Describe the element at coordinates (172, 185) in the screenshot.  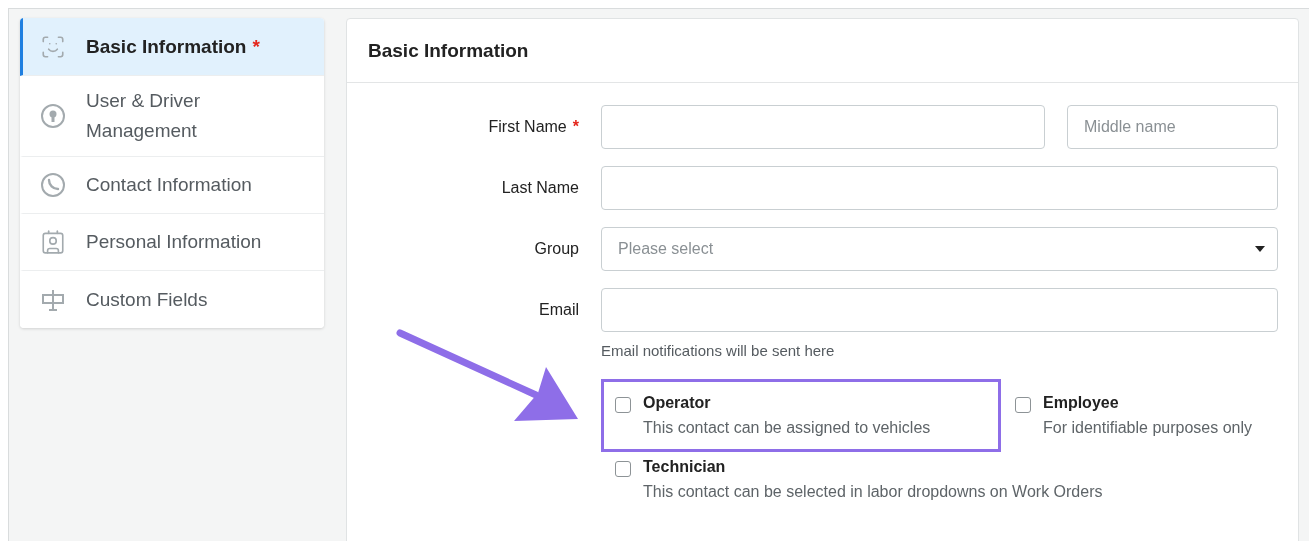
I see `sidebar-item: Contact Information` at that location.